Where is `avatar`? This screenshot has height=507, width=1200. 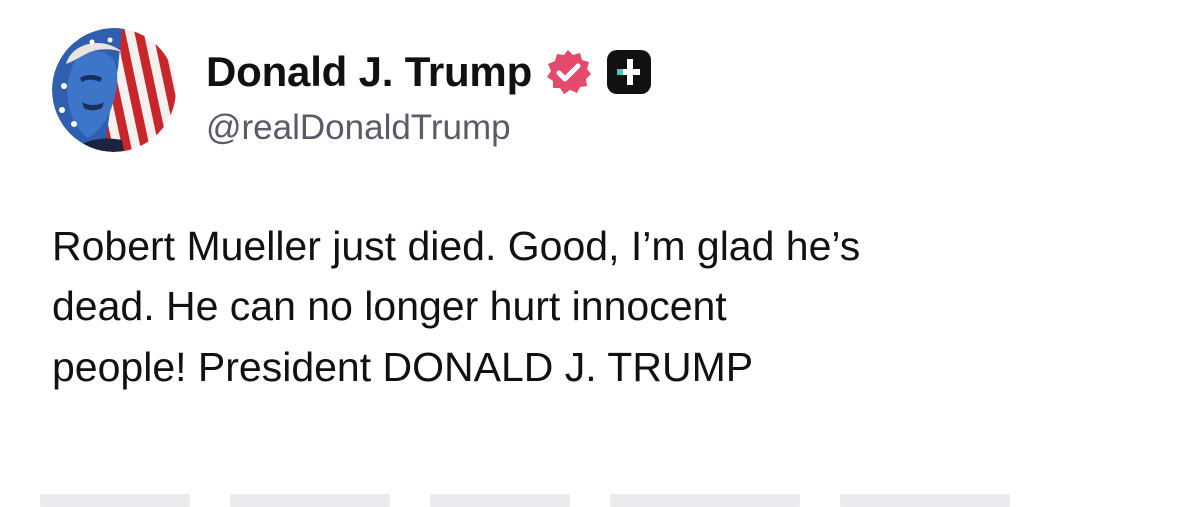
avatar is located at coordinates (114, 90).